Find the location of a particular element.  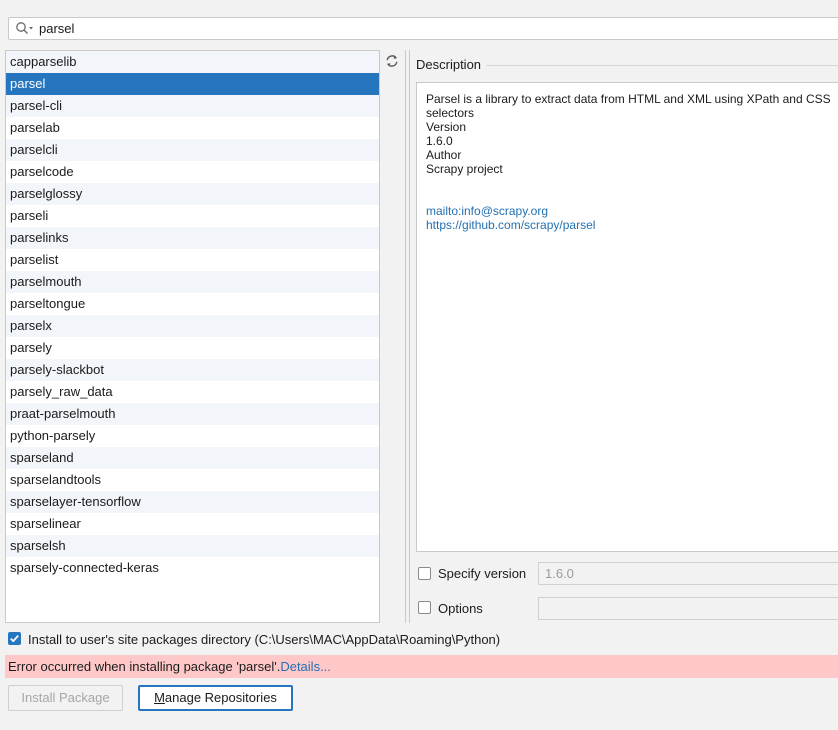

list-item: sparsely-connected-keras is located at coordinates (192, 568).